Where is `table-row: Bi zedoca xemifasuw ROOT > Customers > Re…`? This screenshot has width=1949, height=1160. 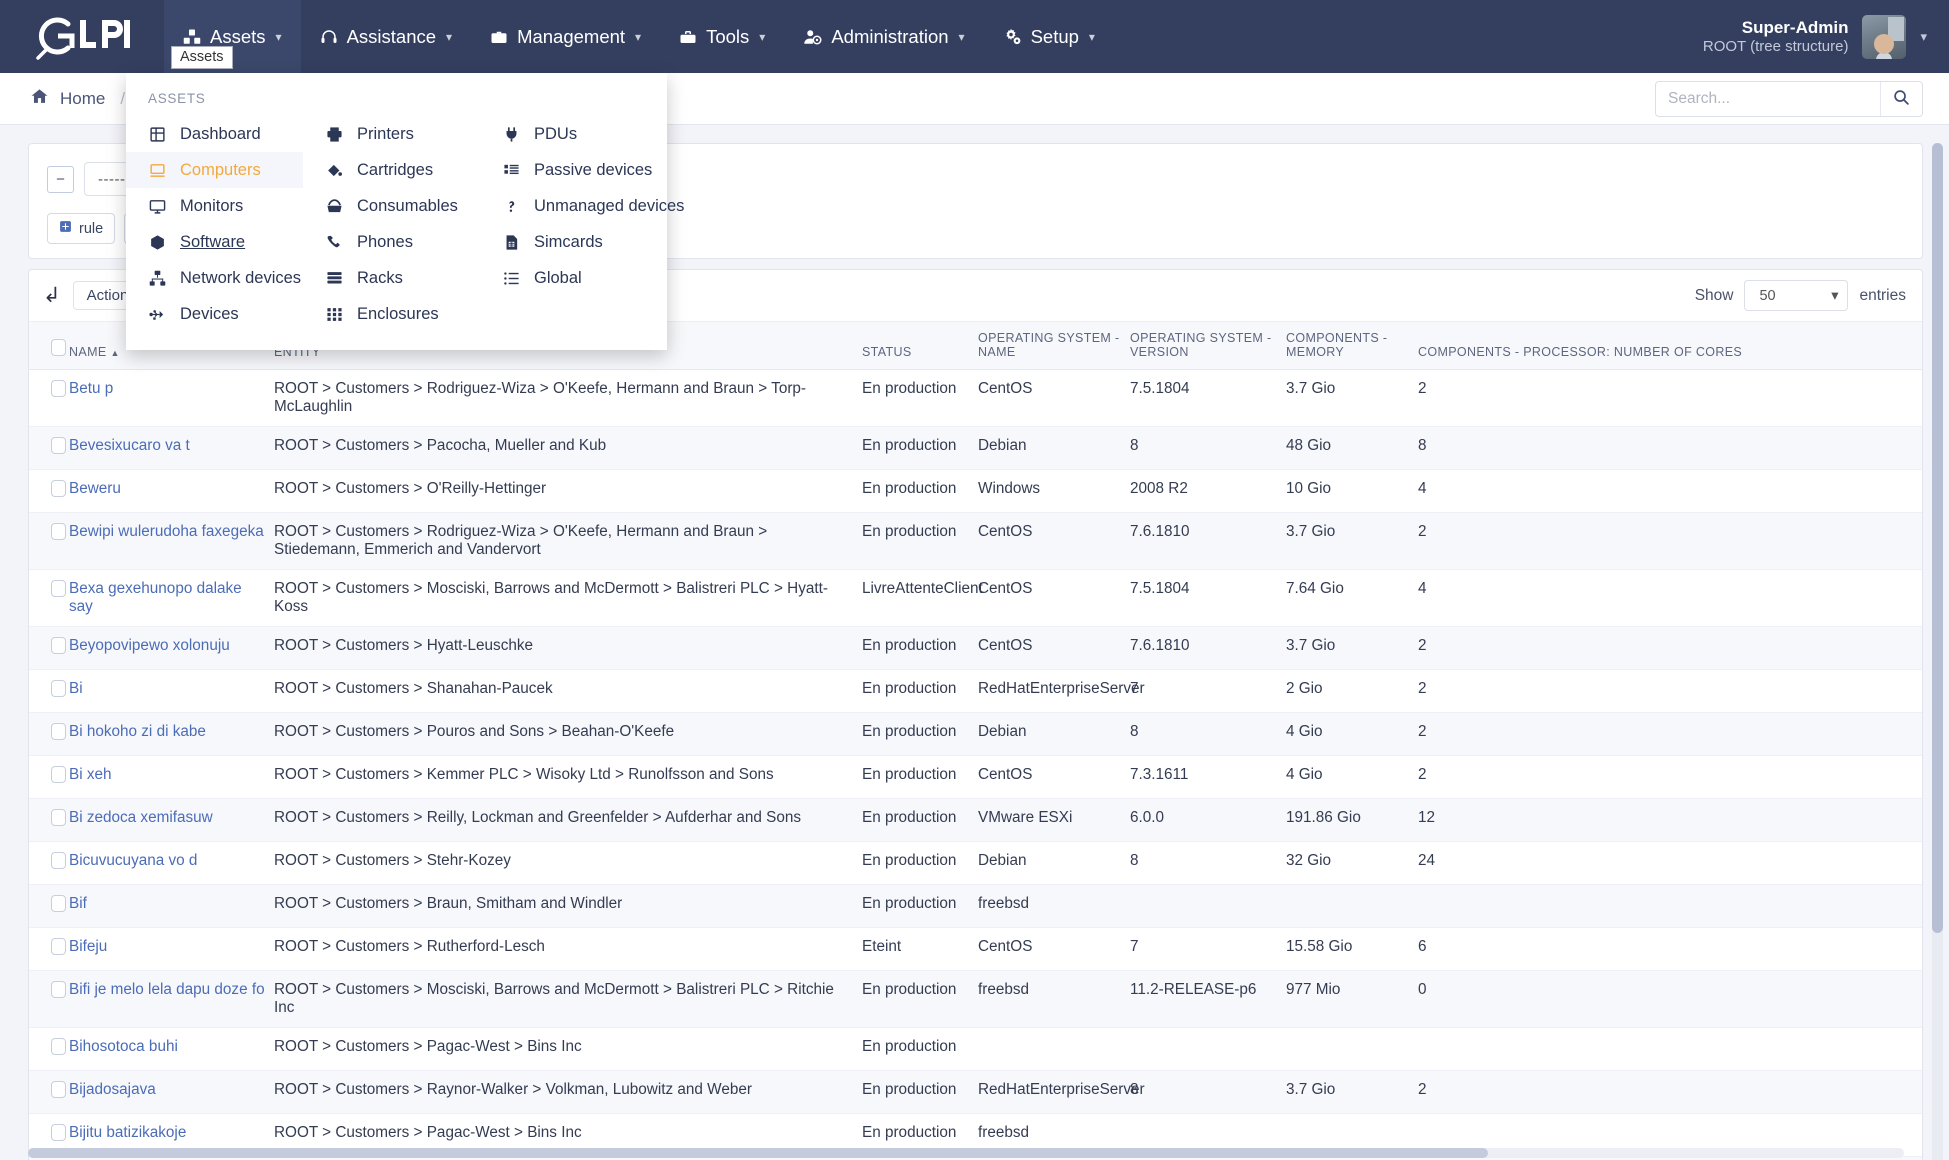
table-row: Bi zedoca xemifasuw ROOT > Customers > Re… is located at coordinates (975, 820).